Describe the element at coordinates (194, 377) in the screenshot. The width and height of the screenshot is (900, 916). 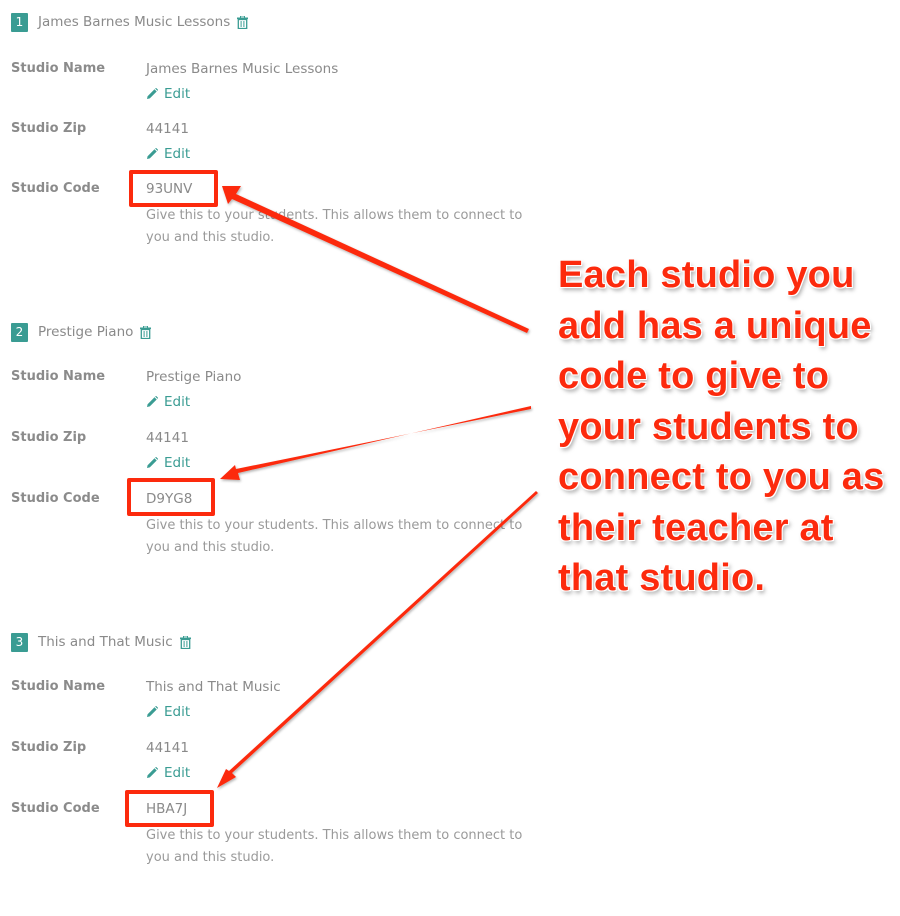
I see `studio-name-value: Prestige Piano` at that location.